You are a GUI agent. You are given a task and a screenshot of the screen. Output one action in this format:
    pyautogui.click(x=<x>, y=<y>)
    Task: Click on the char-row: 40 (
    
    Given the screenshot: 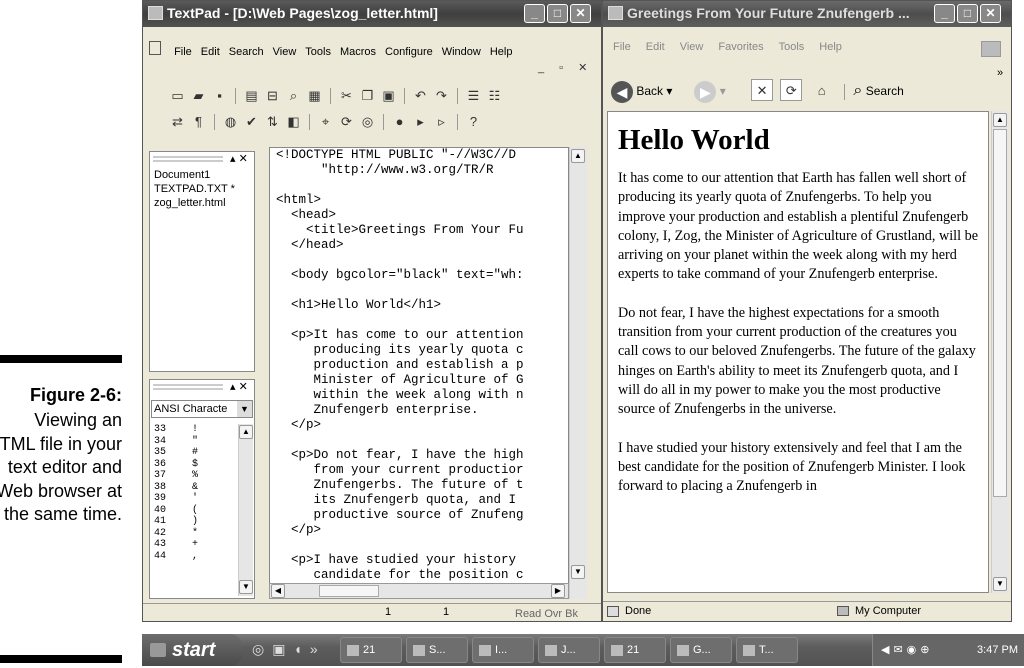 What is the action you would take?
    pyautogui.click(x=176, y=511)
    